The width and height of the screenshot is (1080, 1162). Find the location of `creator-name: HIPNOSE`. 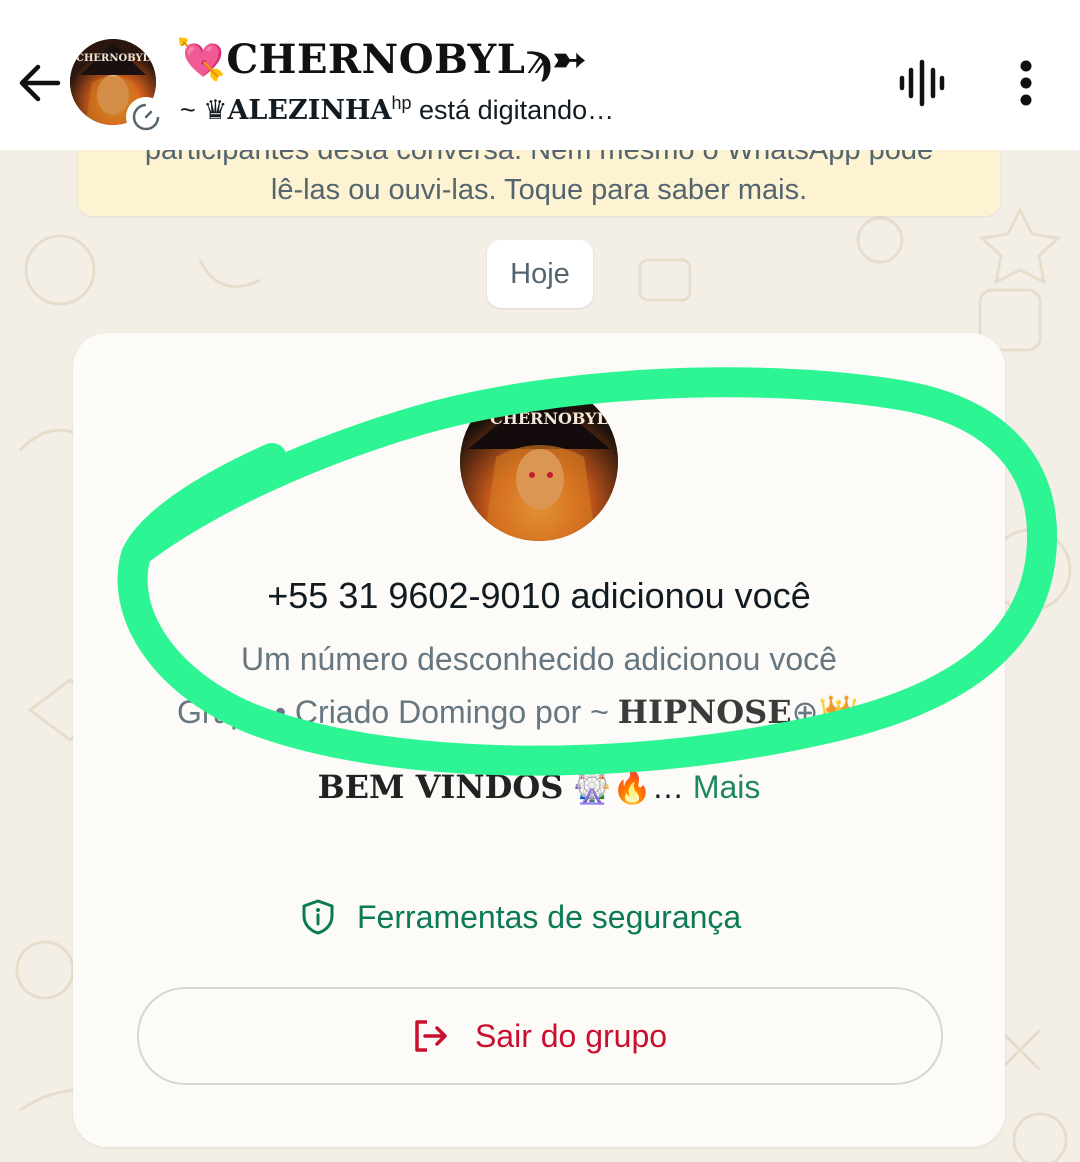

creator-name: HIPNOSE is located at coordinates (705, 712).